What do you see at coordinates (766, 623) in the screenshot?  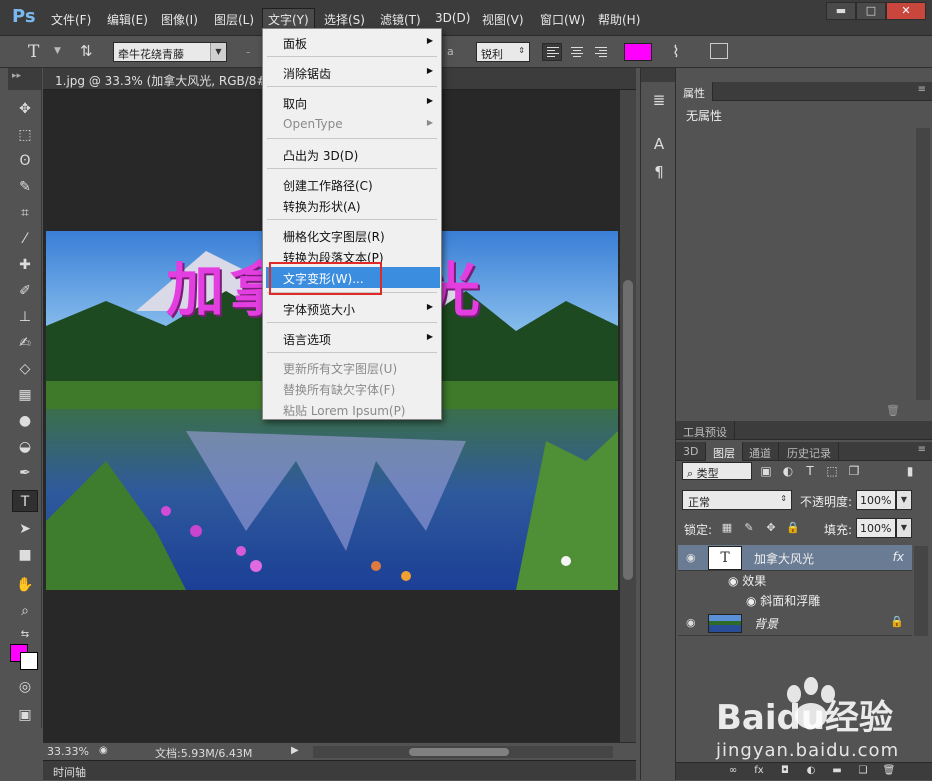 I see `layer-name: 背景` at bounding box center [766, 623].